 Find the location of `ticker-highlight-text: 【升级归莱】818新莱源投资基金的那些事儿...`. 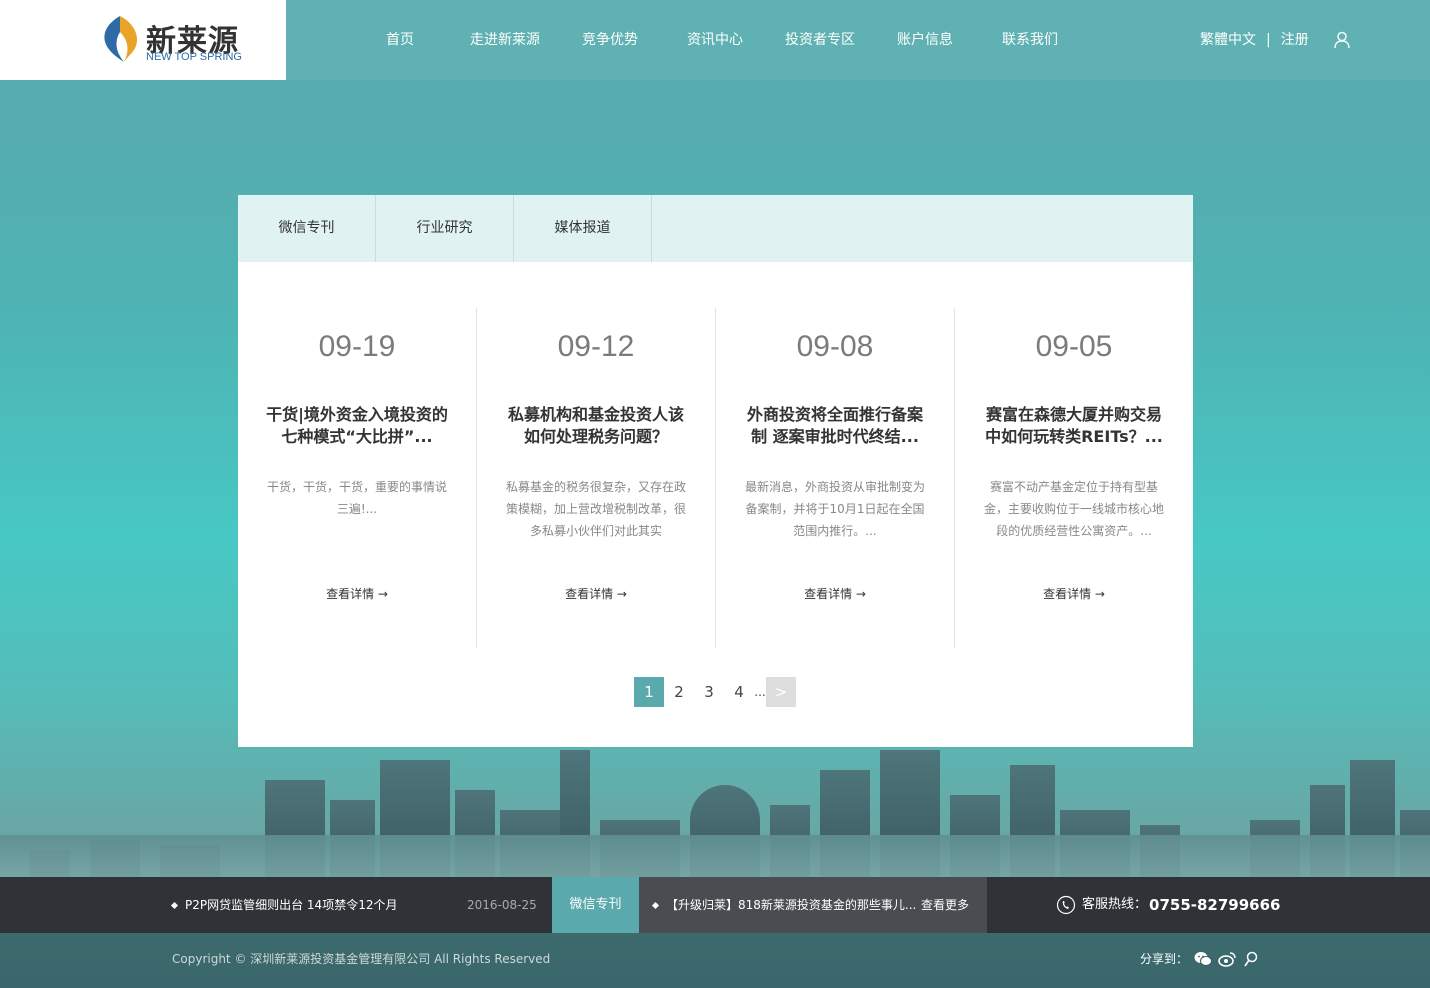

ticker-highlight-text: 【升级归莱】818新莱源投资基金的那些事儿... is located at coordinates (791, 905).